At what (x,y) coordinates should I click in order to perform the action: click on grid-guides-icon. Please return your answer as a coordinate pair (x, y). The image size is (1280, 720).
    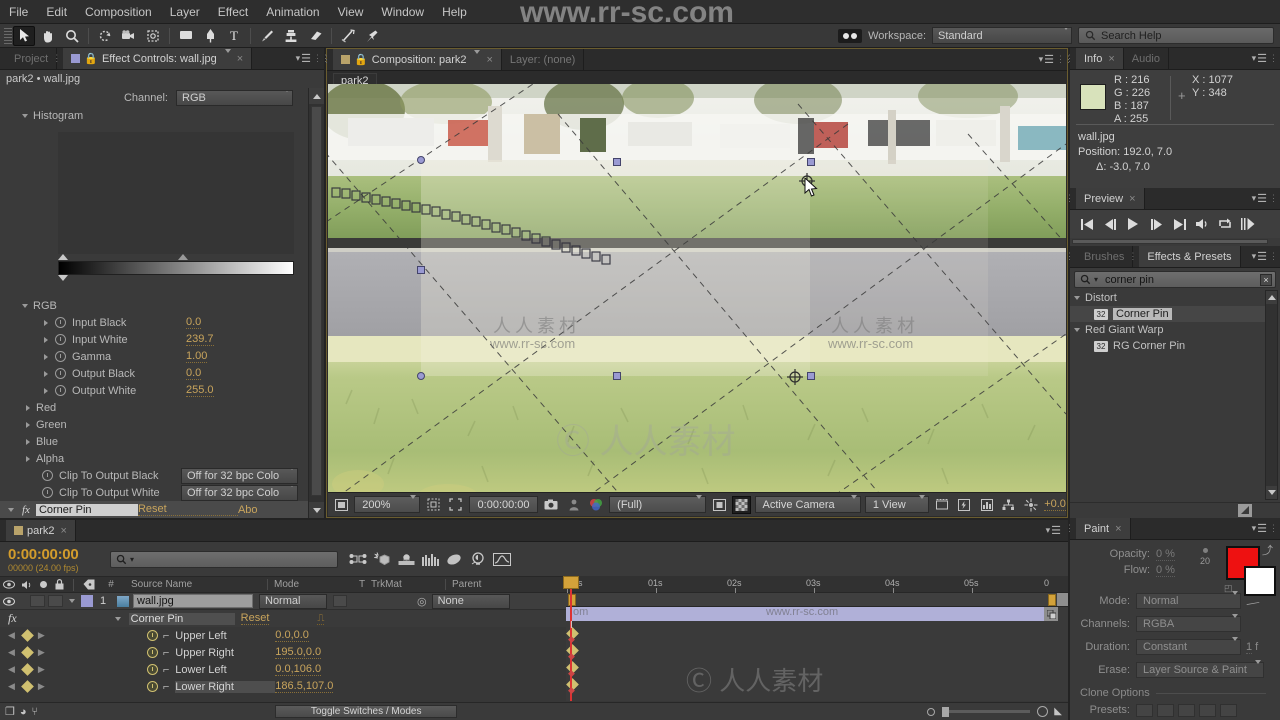
    Looking at the image, I should click on (433, 505).